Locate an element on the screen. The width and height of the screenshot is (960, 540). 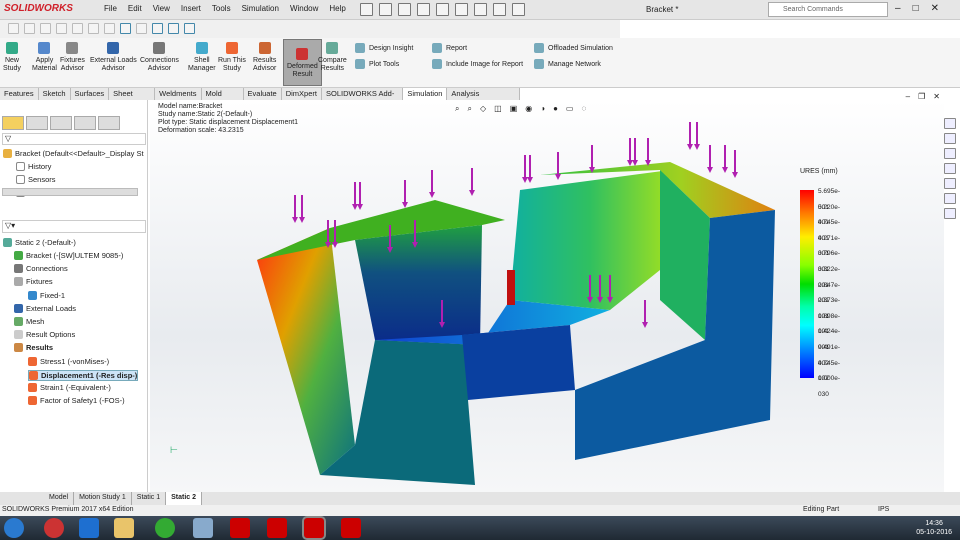
menu-window: Window is located at coordinates (304, 8).